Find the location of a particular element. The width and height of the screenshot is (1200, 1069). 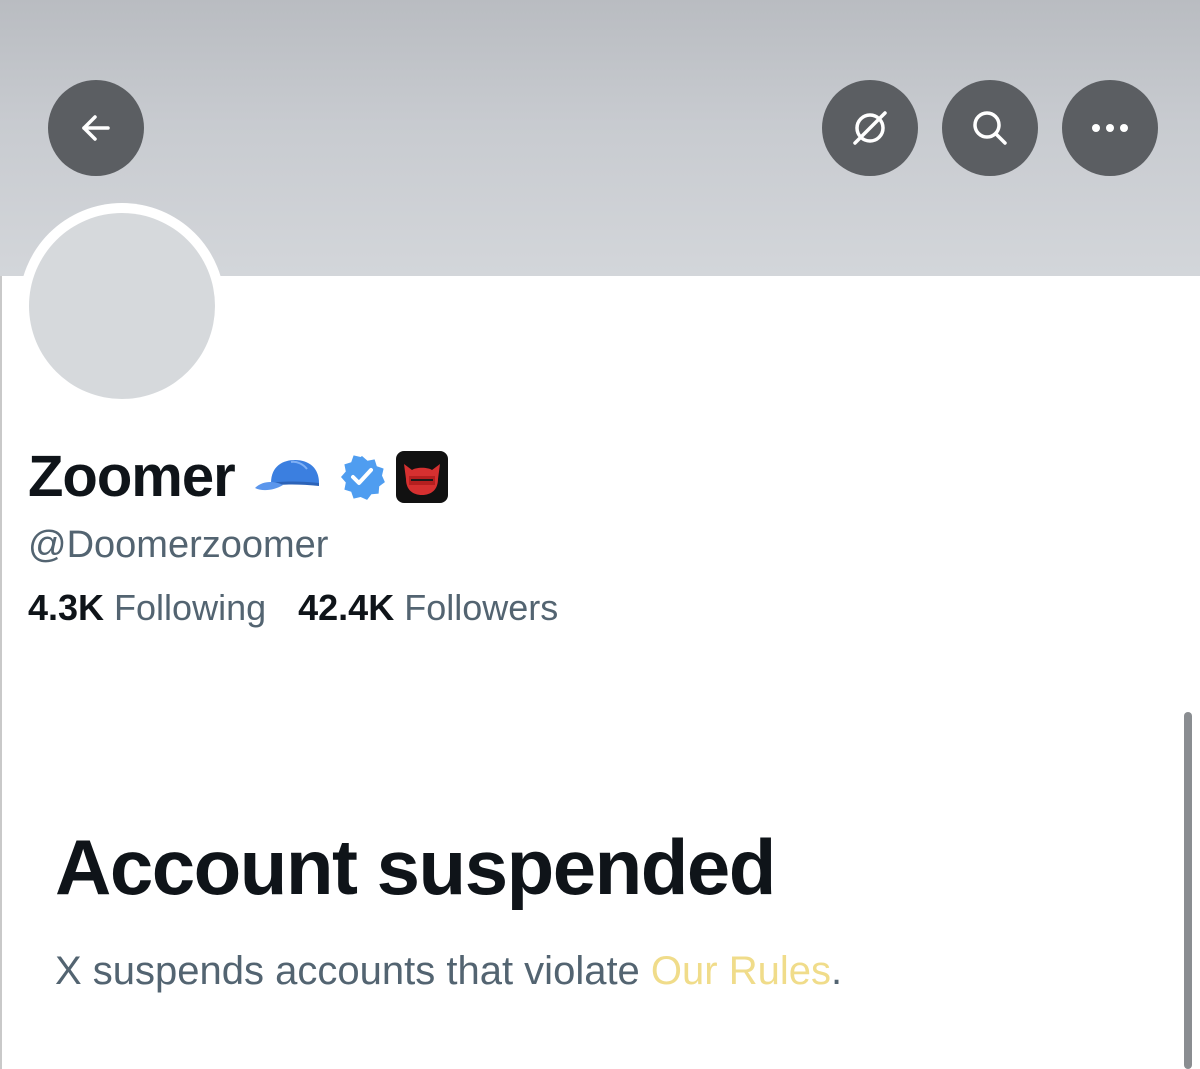

grok-button is located at coordinates (870, 128).